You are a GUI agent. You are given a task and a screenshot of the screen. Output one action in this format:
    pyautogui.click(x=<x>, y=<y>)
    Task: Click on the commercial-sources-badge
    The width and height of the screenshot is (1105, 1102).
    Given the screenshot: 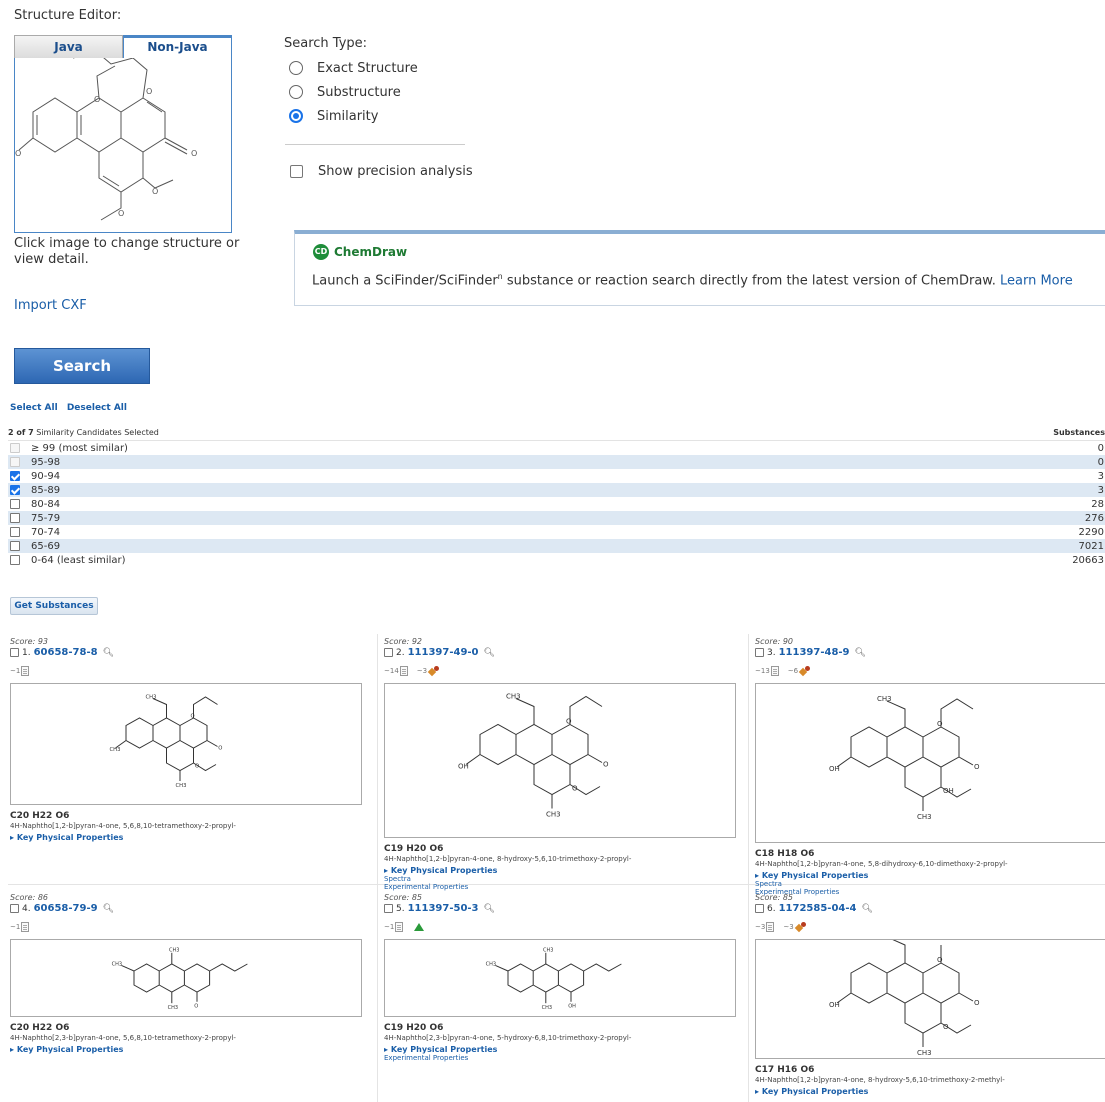 What is the action you would take?
    pyautogui.click(x=418, y=927)
    